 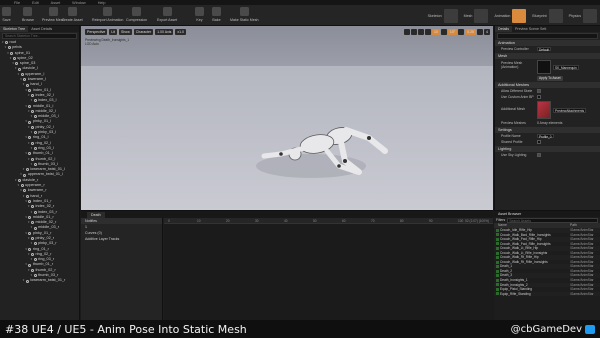 I want to click on viewport-chip-x1-0: x1.0, so click(x=180, y=32).